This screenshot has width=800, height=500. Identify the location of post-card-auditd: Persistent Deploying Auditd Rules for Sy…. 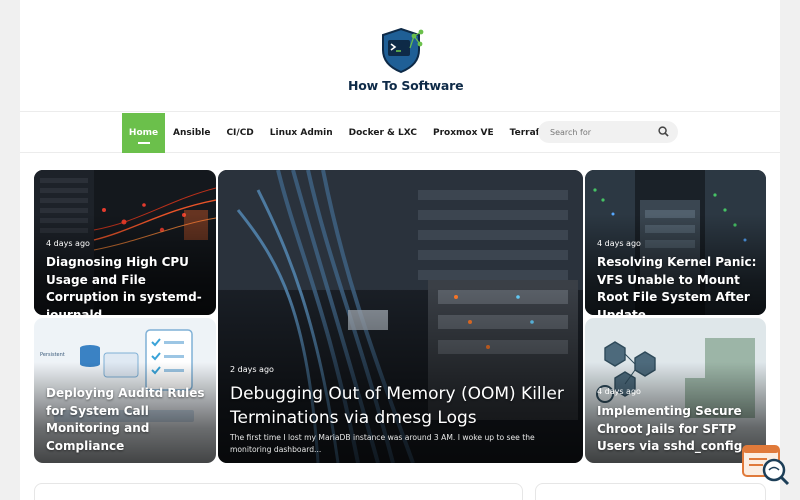
(125, 390).